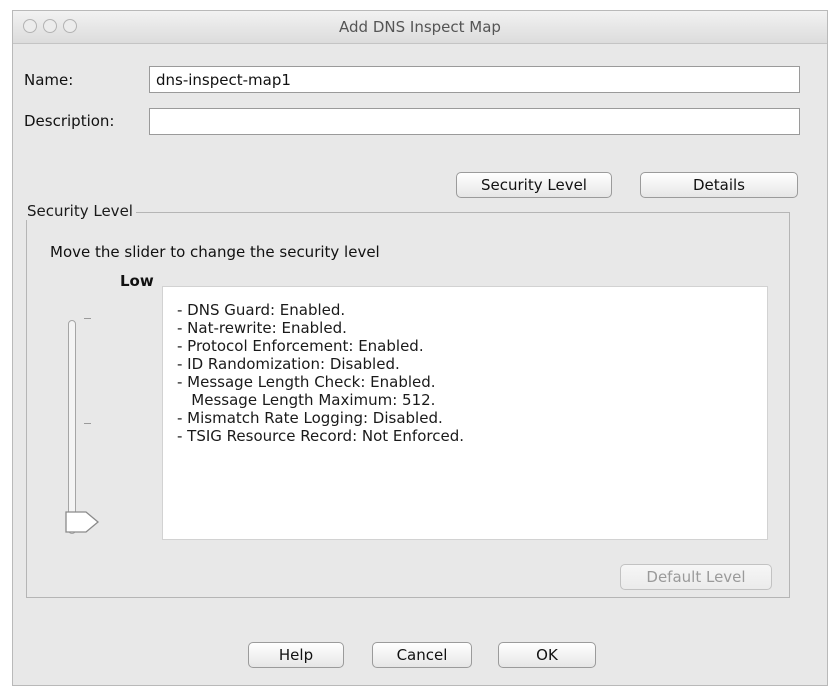 The width and height of the screenshot is (840, 693). I want to click on security-level-slider-track, so click(72, 427).